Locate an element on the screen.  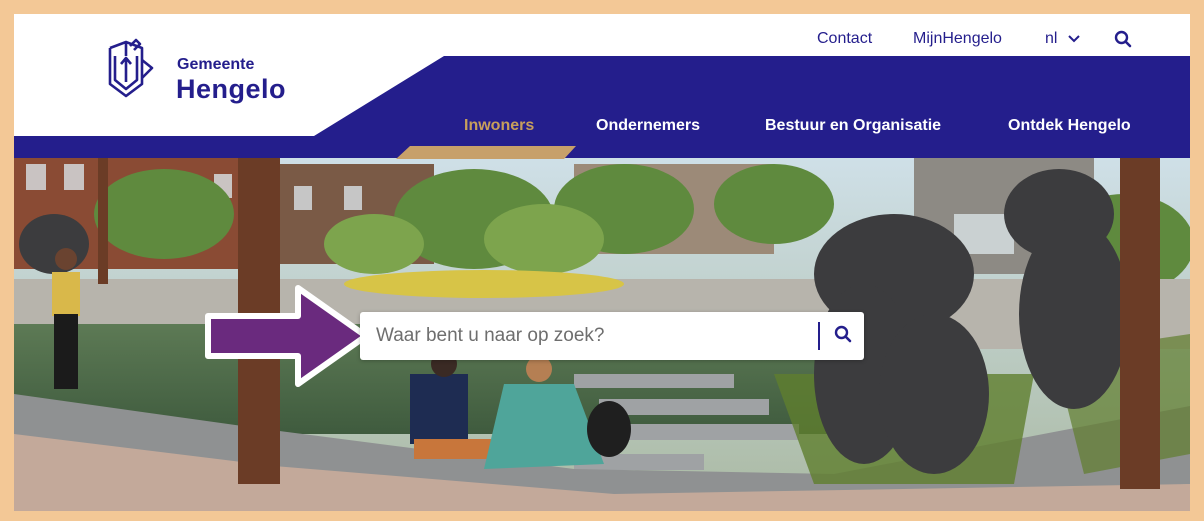
chevron-down-icon is located at coordinates (1074, 39).